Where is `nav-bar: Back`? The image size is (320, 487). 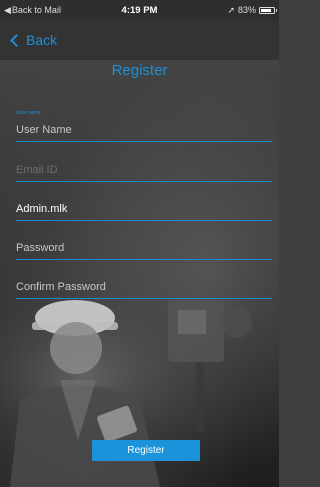 nav-bar: Back is located at coordinates (139, 40).